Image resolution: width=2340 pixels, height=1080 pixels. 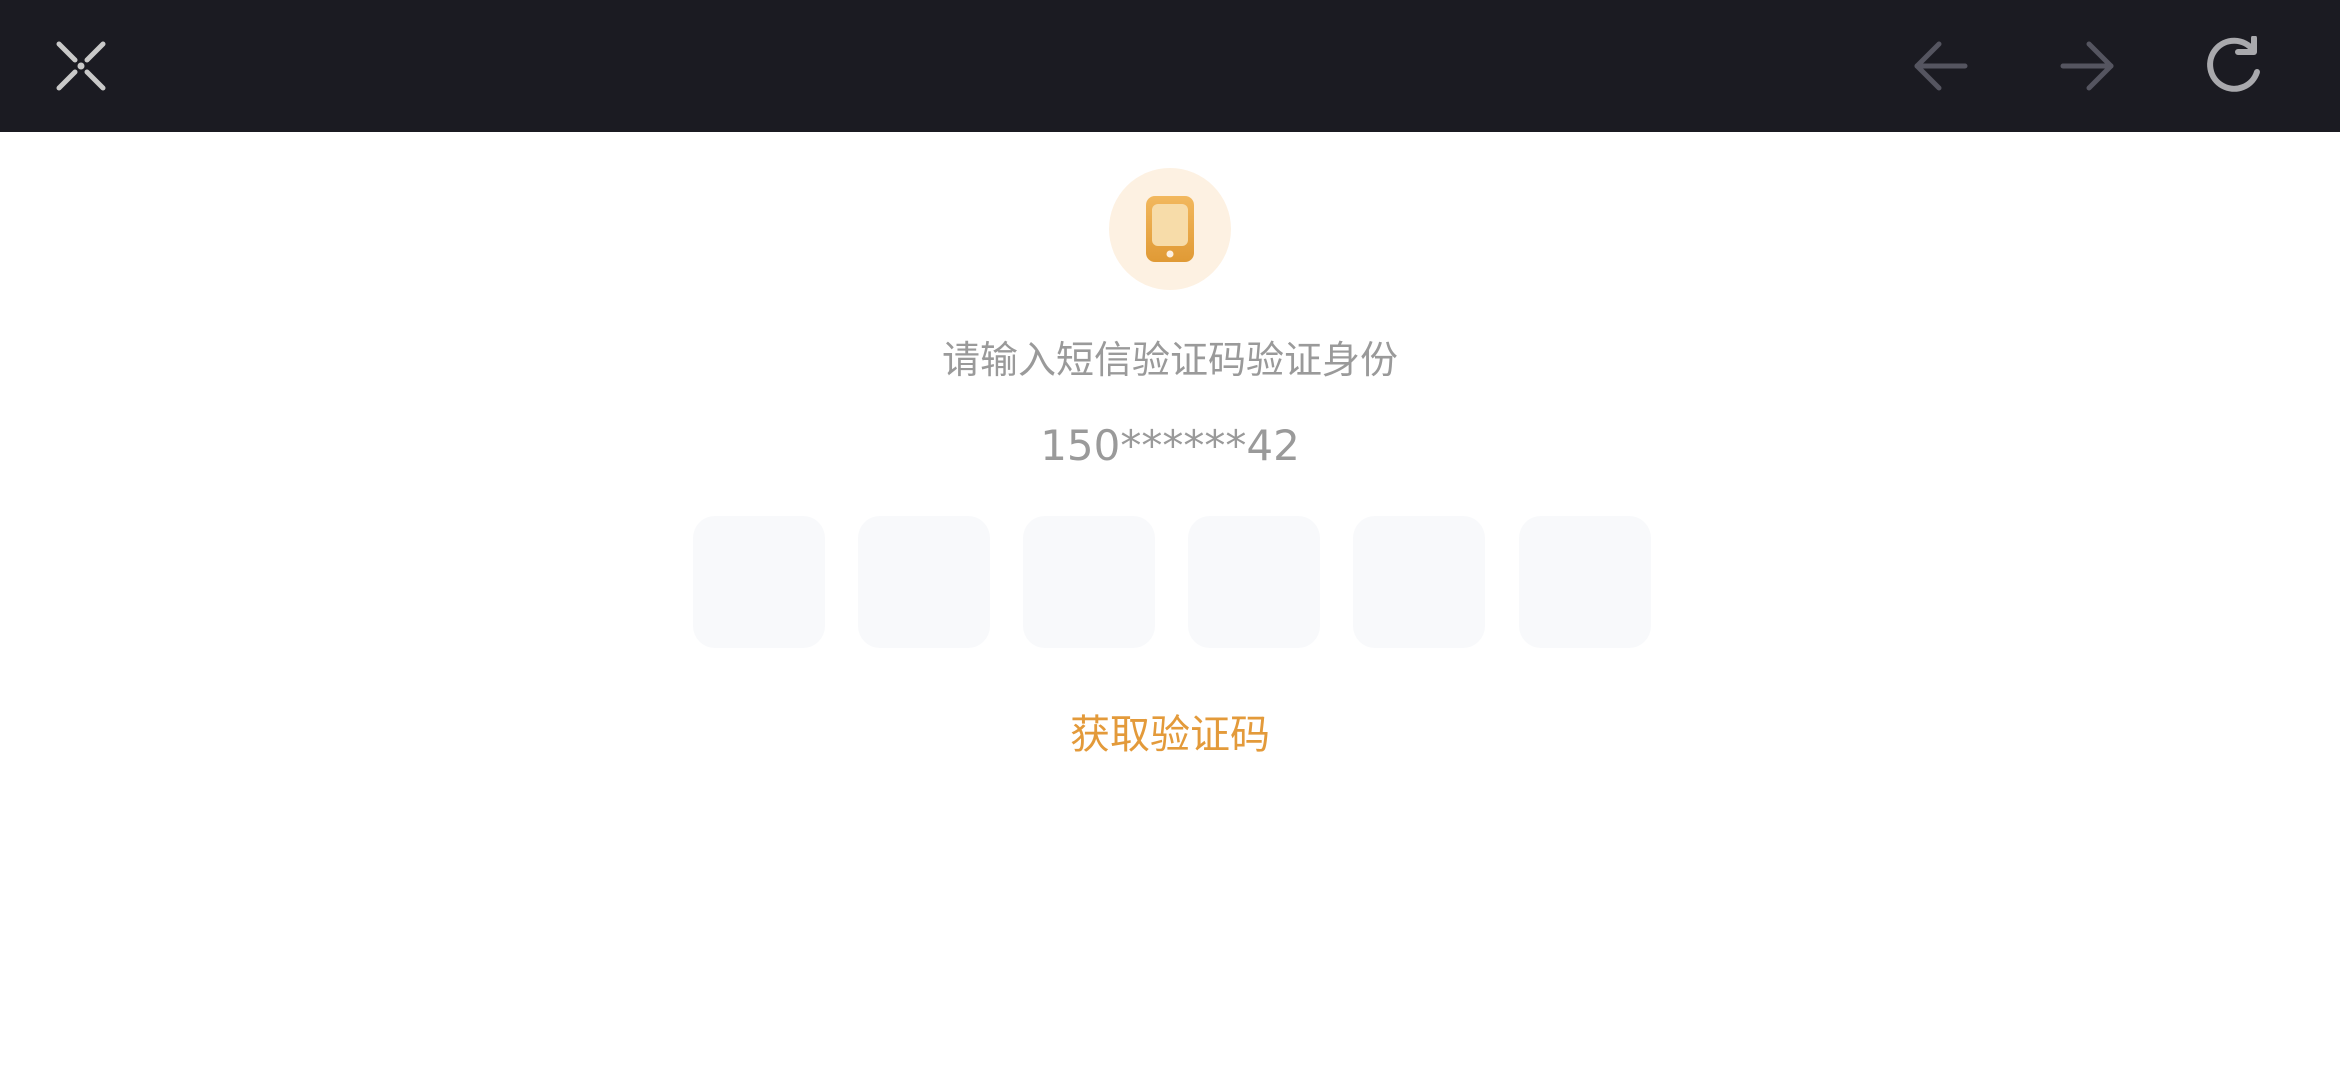 What do you see at coordinates (1169, 360) in the screenshot?
I see `verification-title: 请输入短信验证码验证身份` at bounding box center [1169, 360].